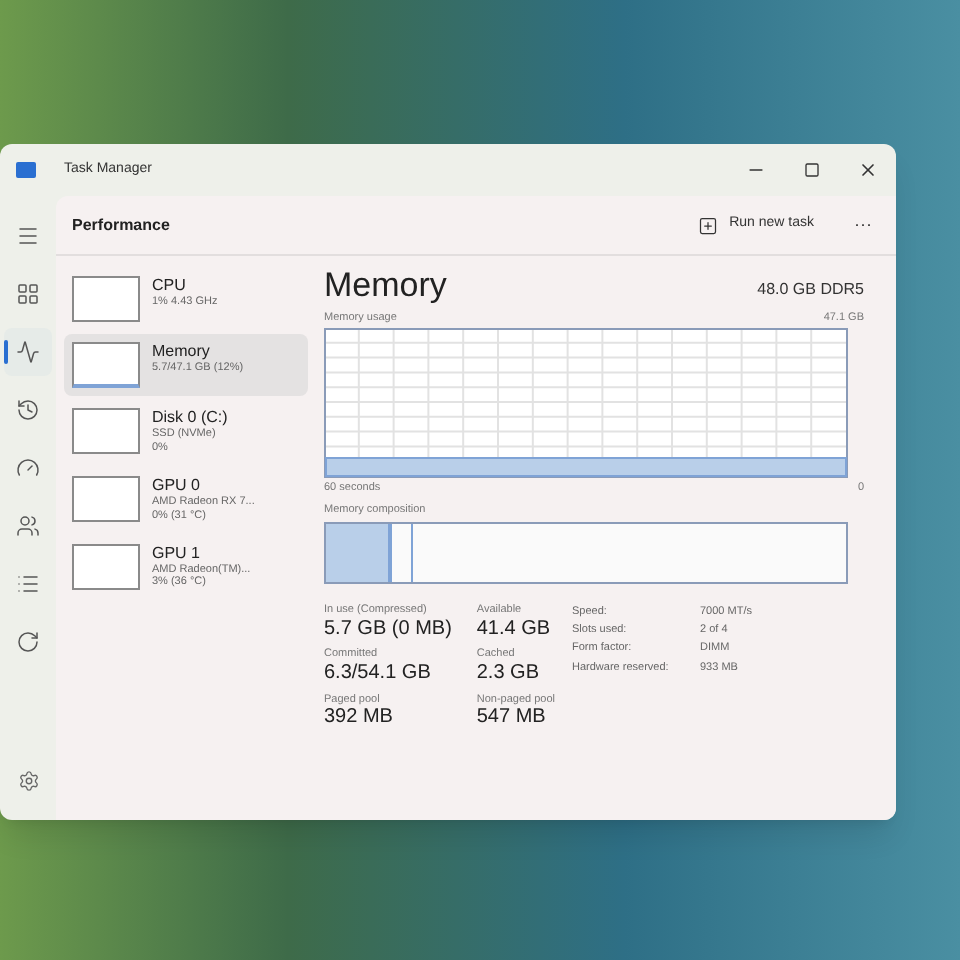 The width and height of the screenshot is (960, 960). What do you see at coordinates (707, 225) in the screenshot?
I see `new-task-icon` at bounding box center [707, 225].